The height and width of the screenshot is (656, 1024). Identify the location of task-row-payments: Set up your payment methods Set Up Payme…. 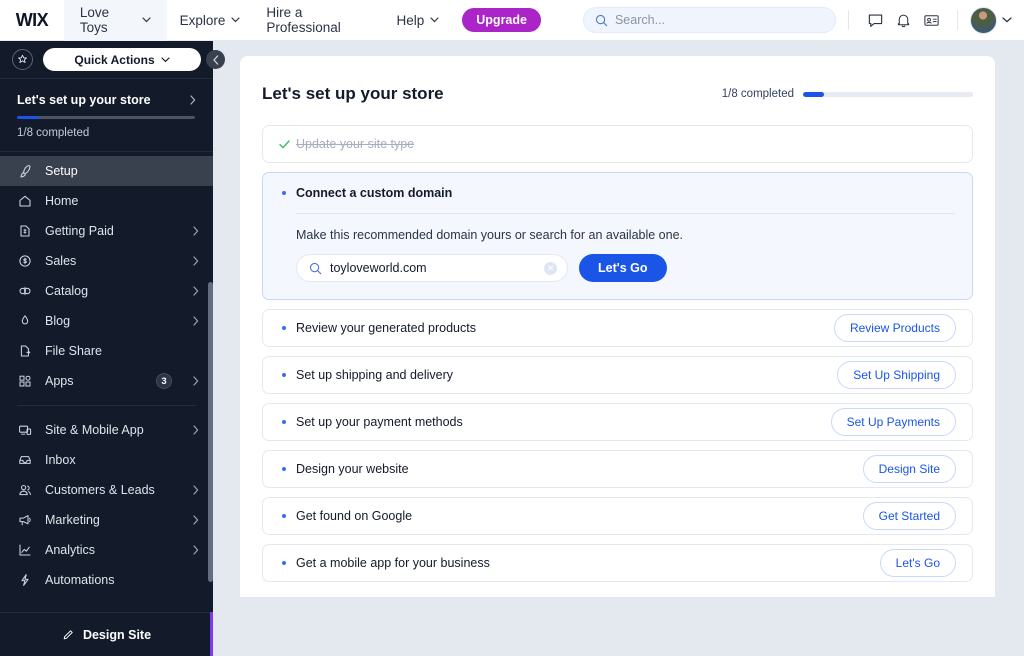
(617, 422).